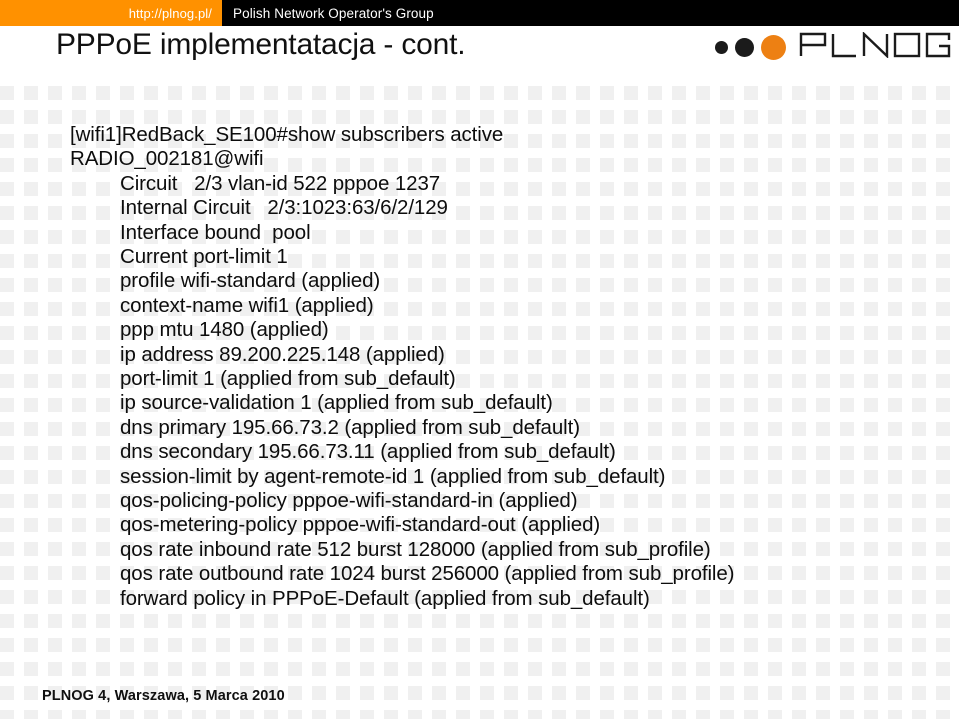 Image resolution: width=959 pixels, height=719 pixels. What do you see at coordinates (224, 330) in the screenshot?
I see `terminal-line: ppp mtu 1480 (applied)` at bounding box center [224, 330].